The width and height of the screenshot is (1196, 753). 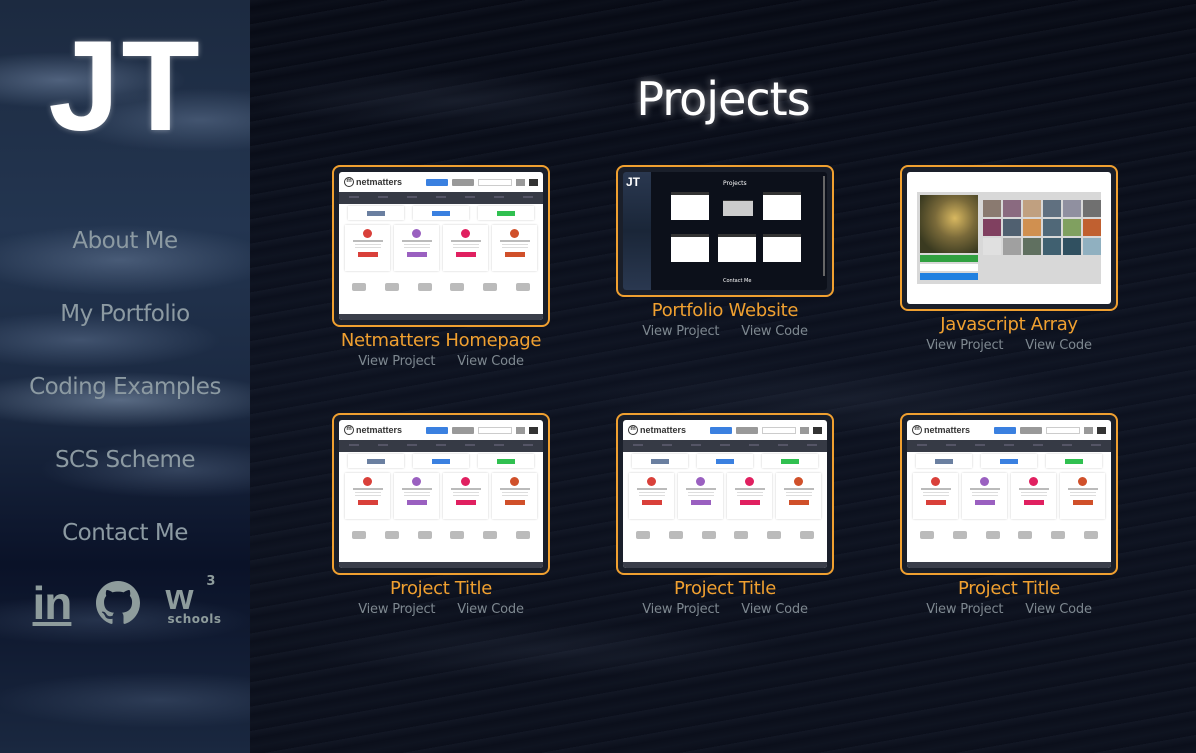 I want to click on social-links: in w 3 schools, so click(x=125, y=601).